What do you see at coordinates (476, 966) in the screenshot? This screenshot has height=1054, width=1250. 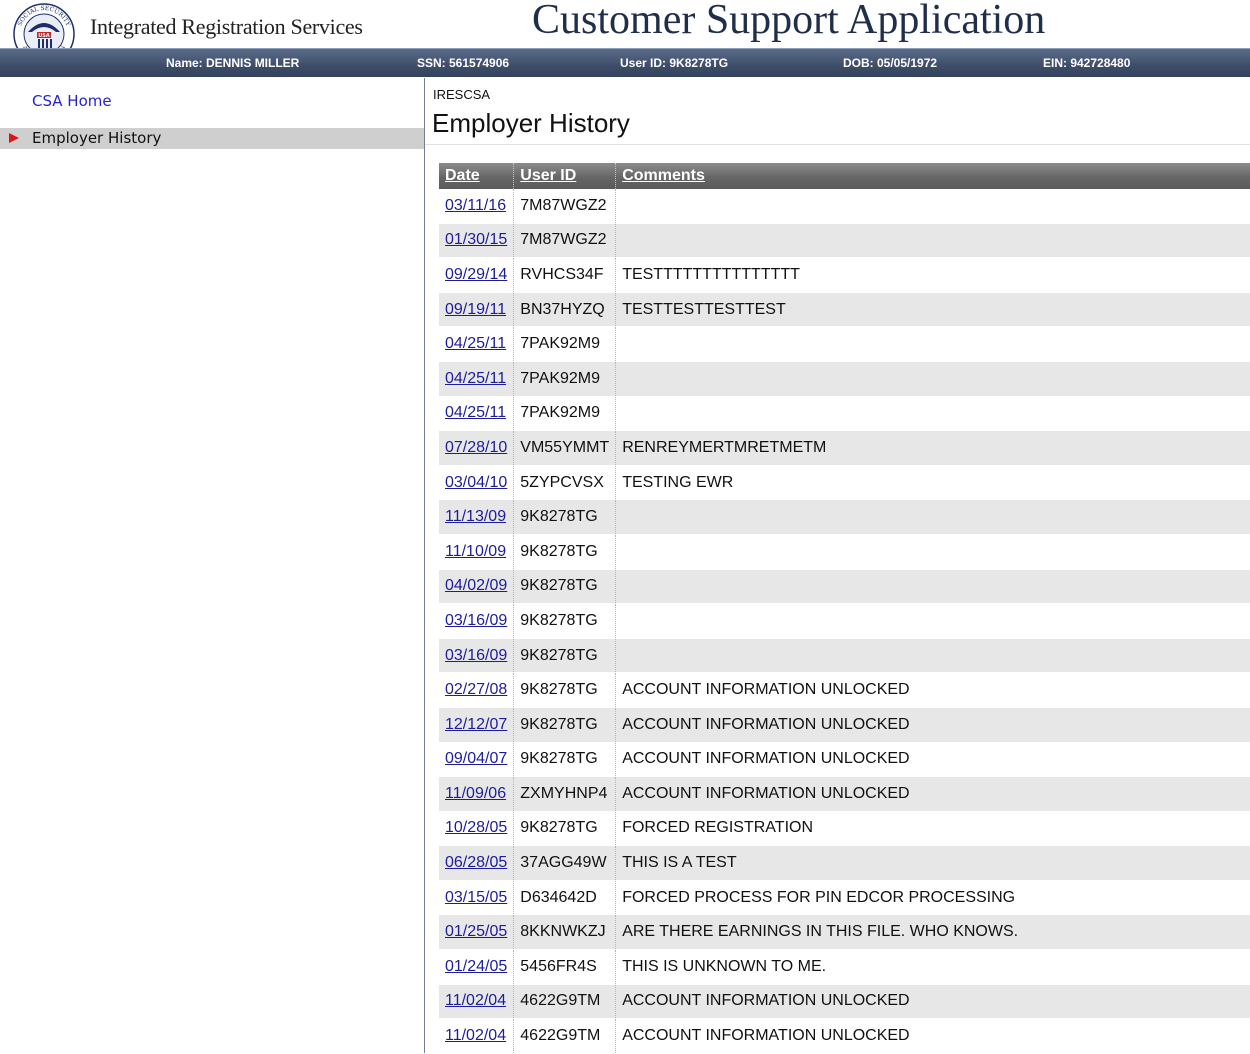 I see `date-link: 01/24/05` at bounding box center [476, 966].